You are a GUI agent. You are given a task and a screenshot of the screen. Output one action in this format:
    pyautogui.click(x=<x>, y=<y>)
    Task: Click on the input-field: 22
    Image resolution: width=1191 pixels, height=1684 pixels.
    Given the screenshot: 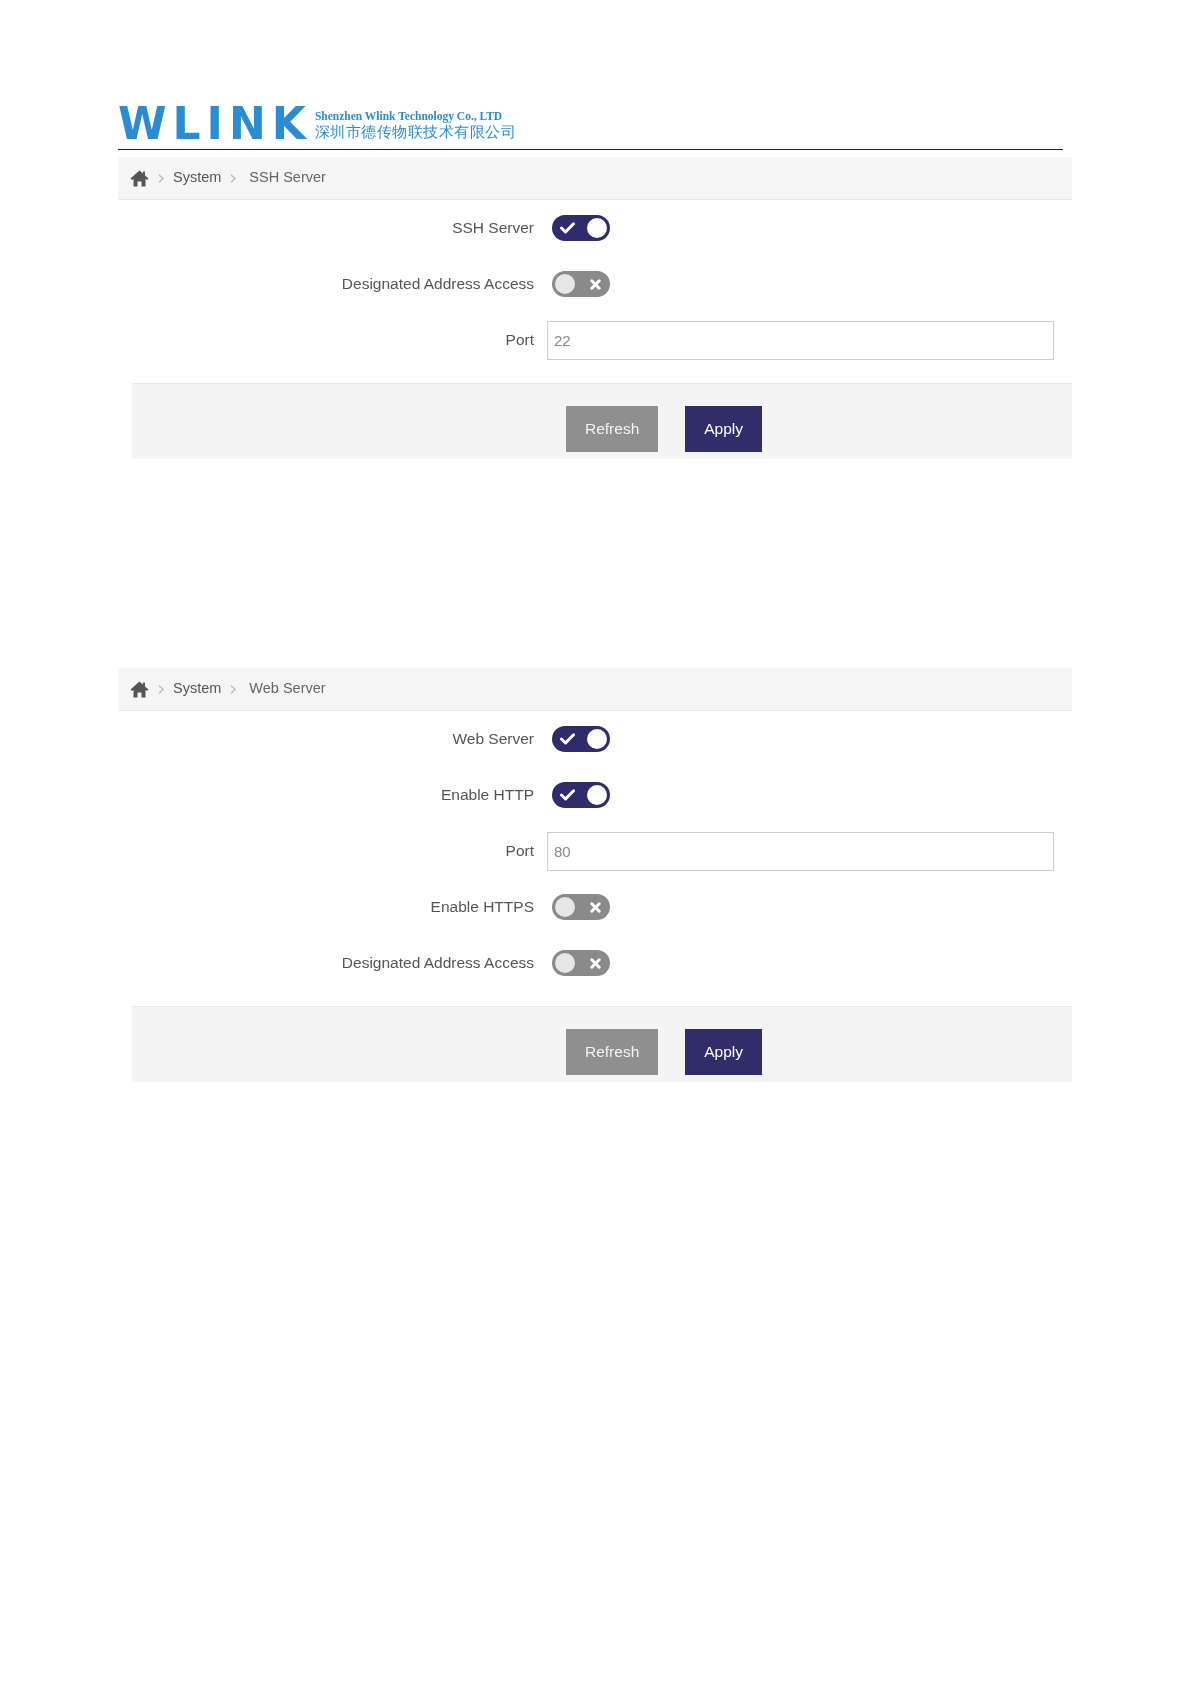 What is the action you would take?
    pyautogui.click(x=800, y=340)
    